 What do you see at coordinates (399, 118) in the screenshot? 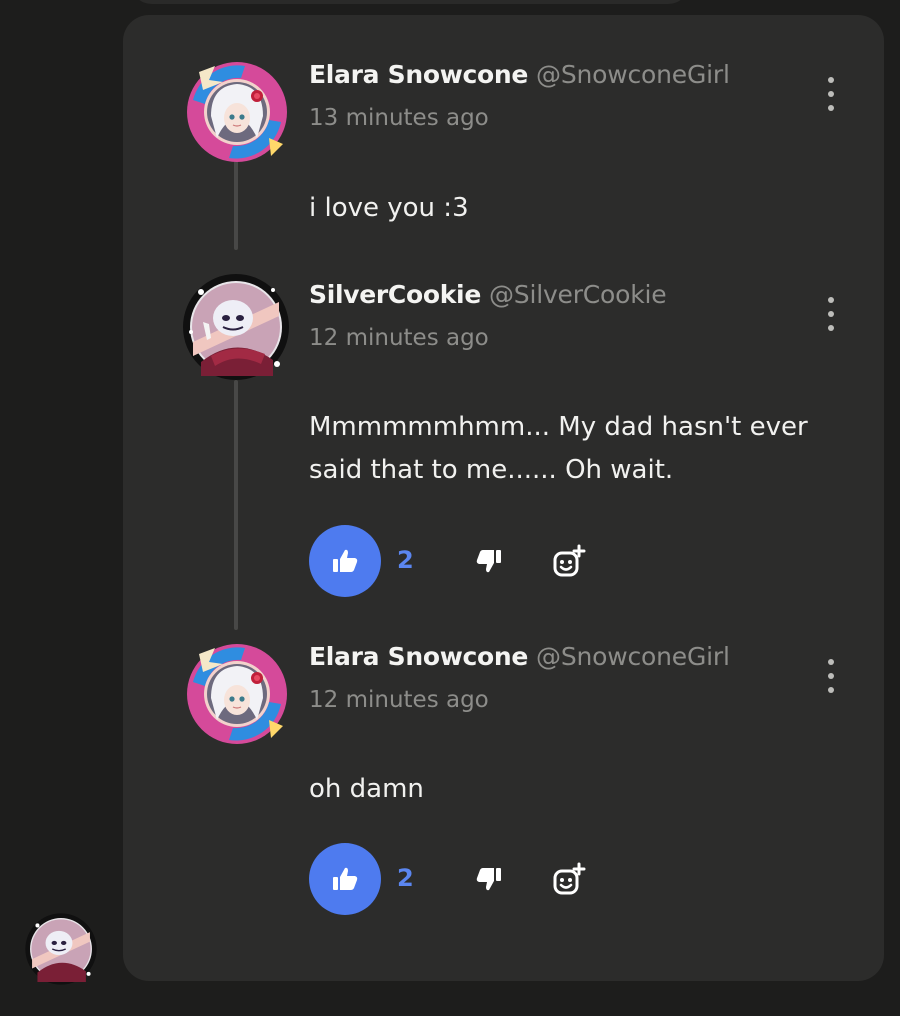
I see `comment-timestamp: 13 minutes ago` at bounding box center [399, 118].